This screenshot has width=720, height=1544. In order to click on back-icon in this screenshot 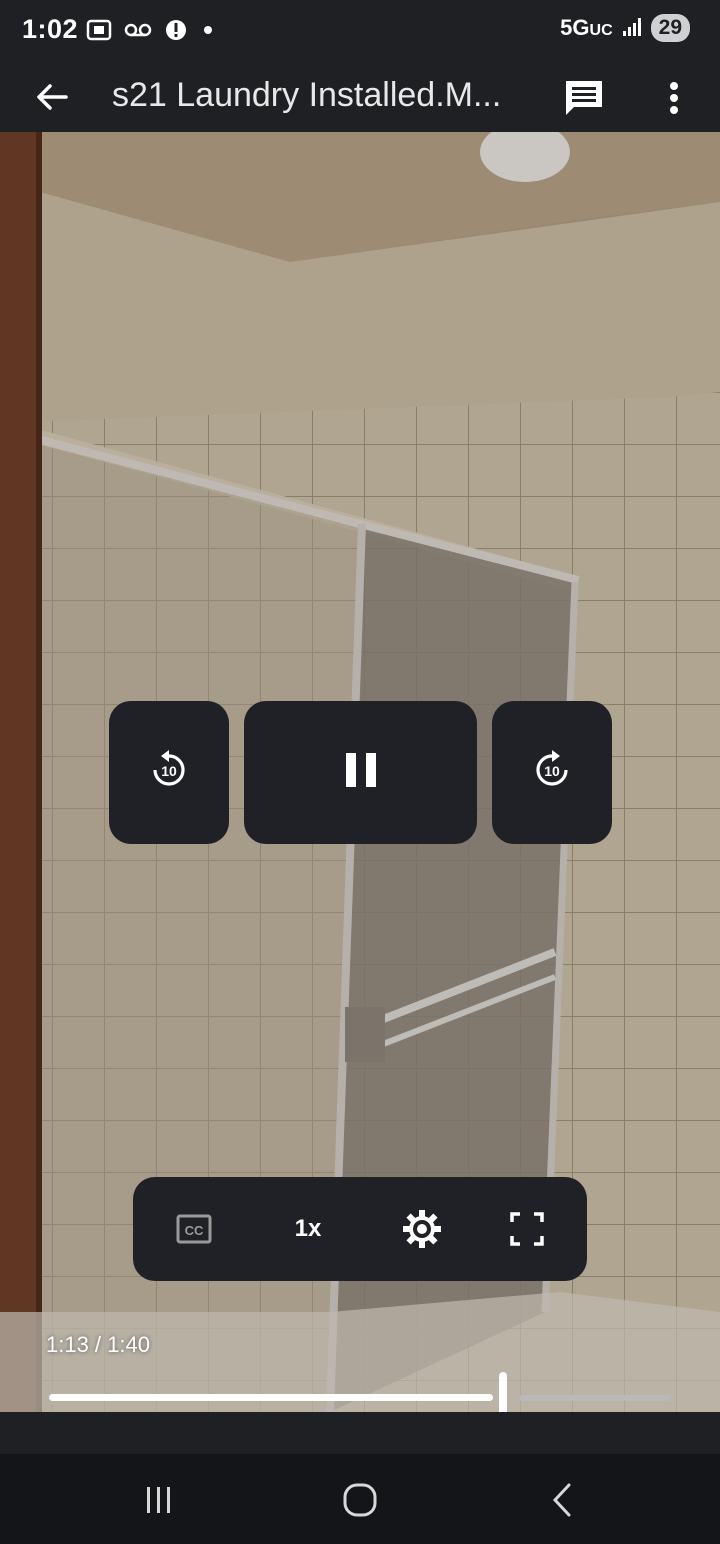, I will do `click(562, 1500)`.